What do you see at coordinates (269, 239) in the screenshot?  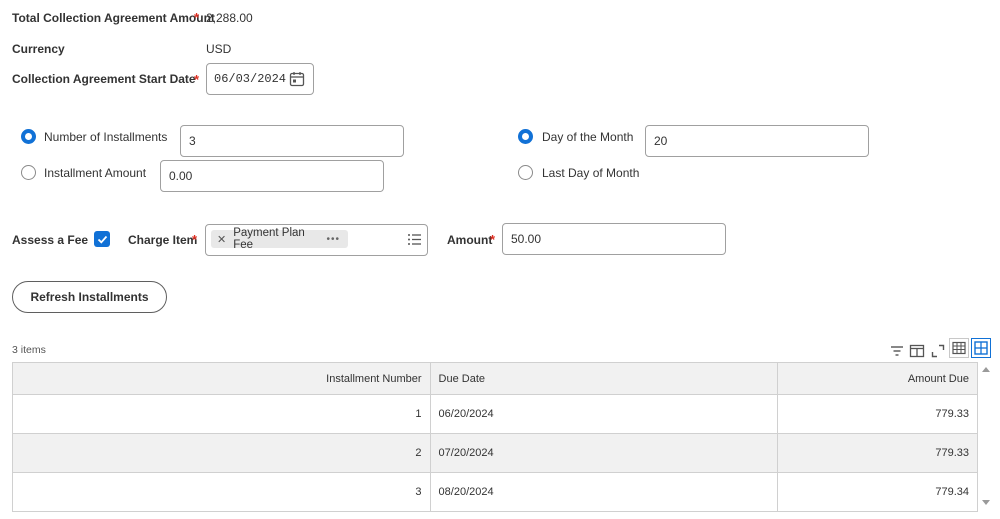 I see `charge-item-value: Payment Plan Fee` at bounding box center [269, 239].